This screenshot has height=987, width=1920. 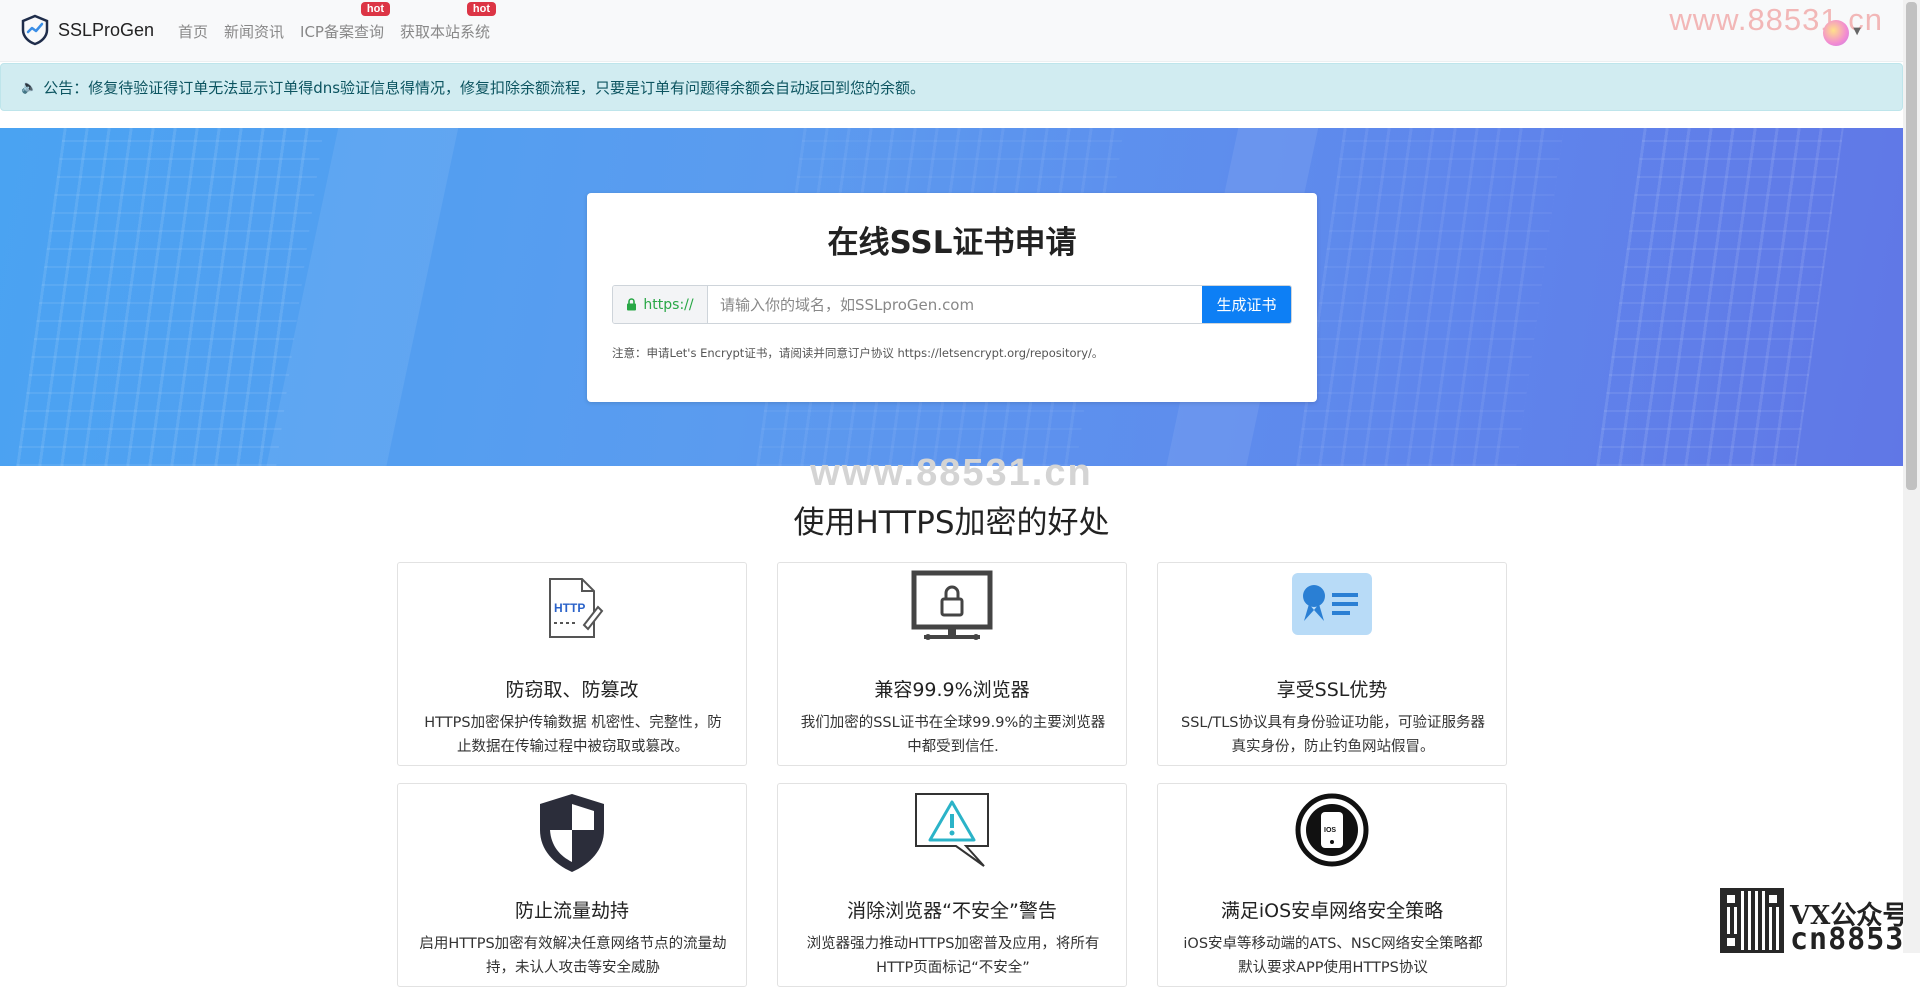 I want to click on feature-title: 享受SSL优势, so click(x=1332, y=690).